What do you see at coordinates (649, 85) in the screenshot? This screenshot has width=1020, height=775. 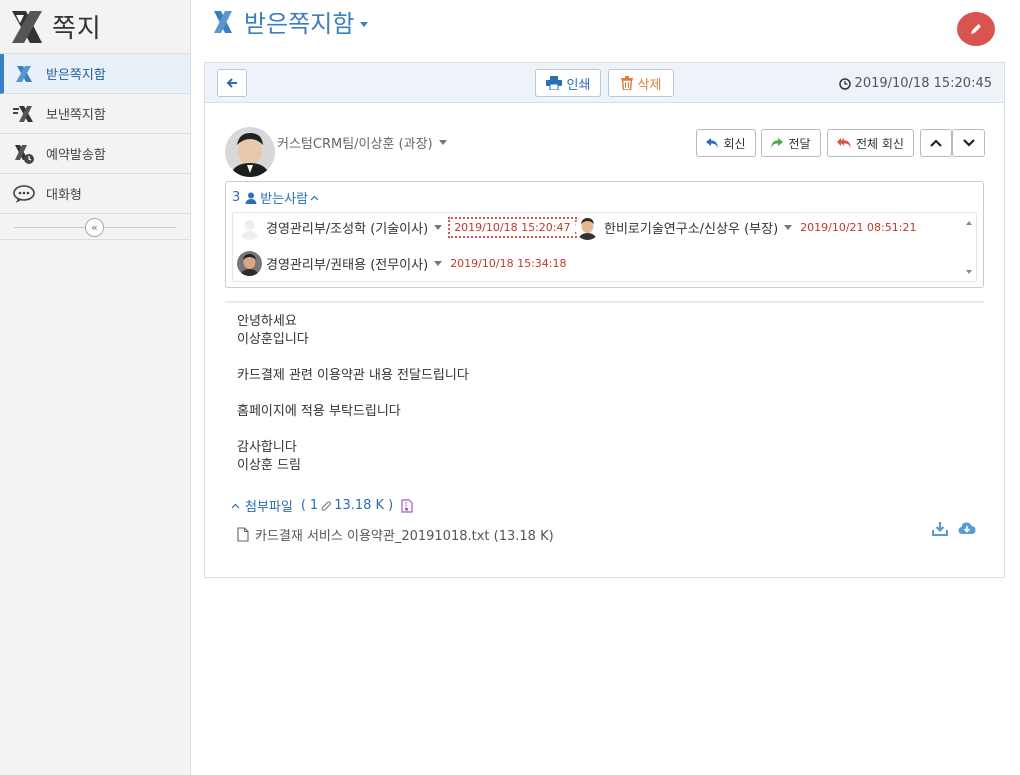 I see `delete-label: 삭제` at bounding box center [649, 85].